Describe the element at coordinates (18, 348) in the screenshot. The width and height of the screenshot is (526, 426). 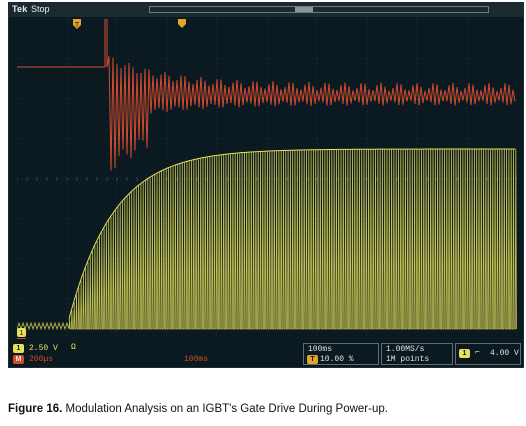
I see `channel1-badge: 1` at that location.